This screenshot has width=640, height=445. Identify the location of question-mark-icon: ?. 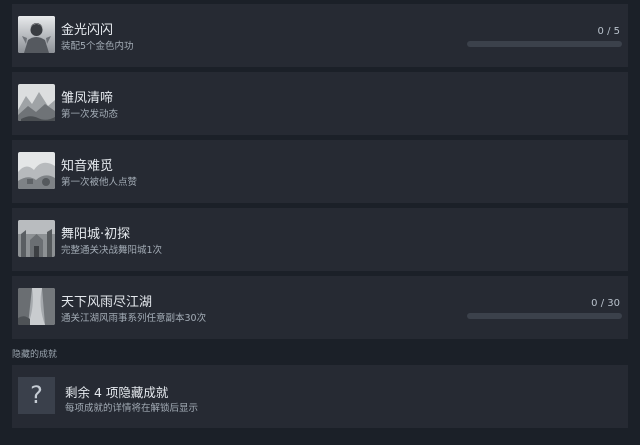
(36, 395).